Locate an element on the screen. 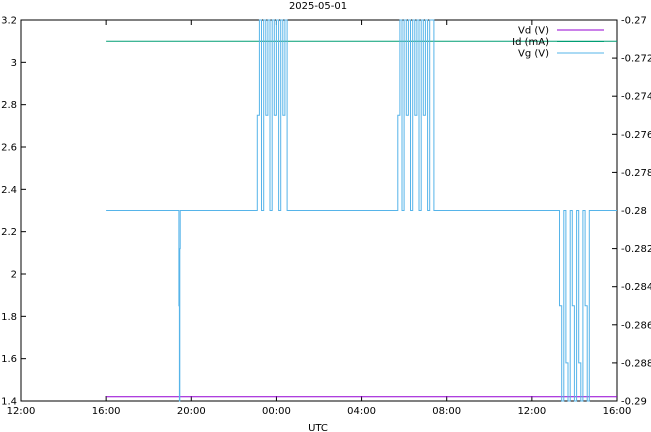 Image resolution: width=651 pixels, height=432 pixels. y-left-tick-label: 2 is located at coordinates (14, 275).